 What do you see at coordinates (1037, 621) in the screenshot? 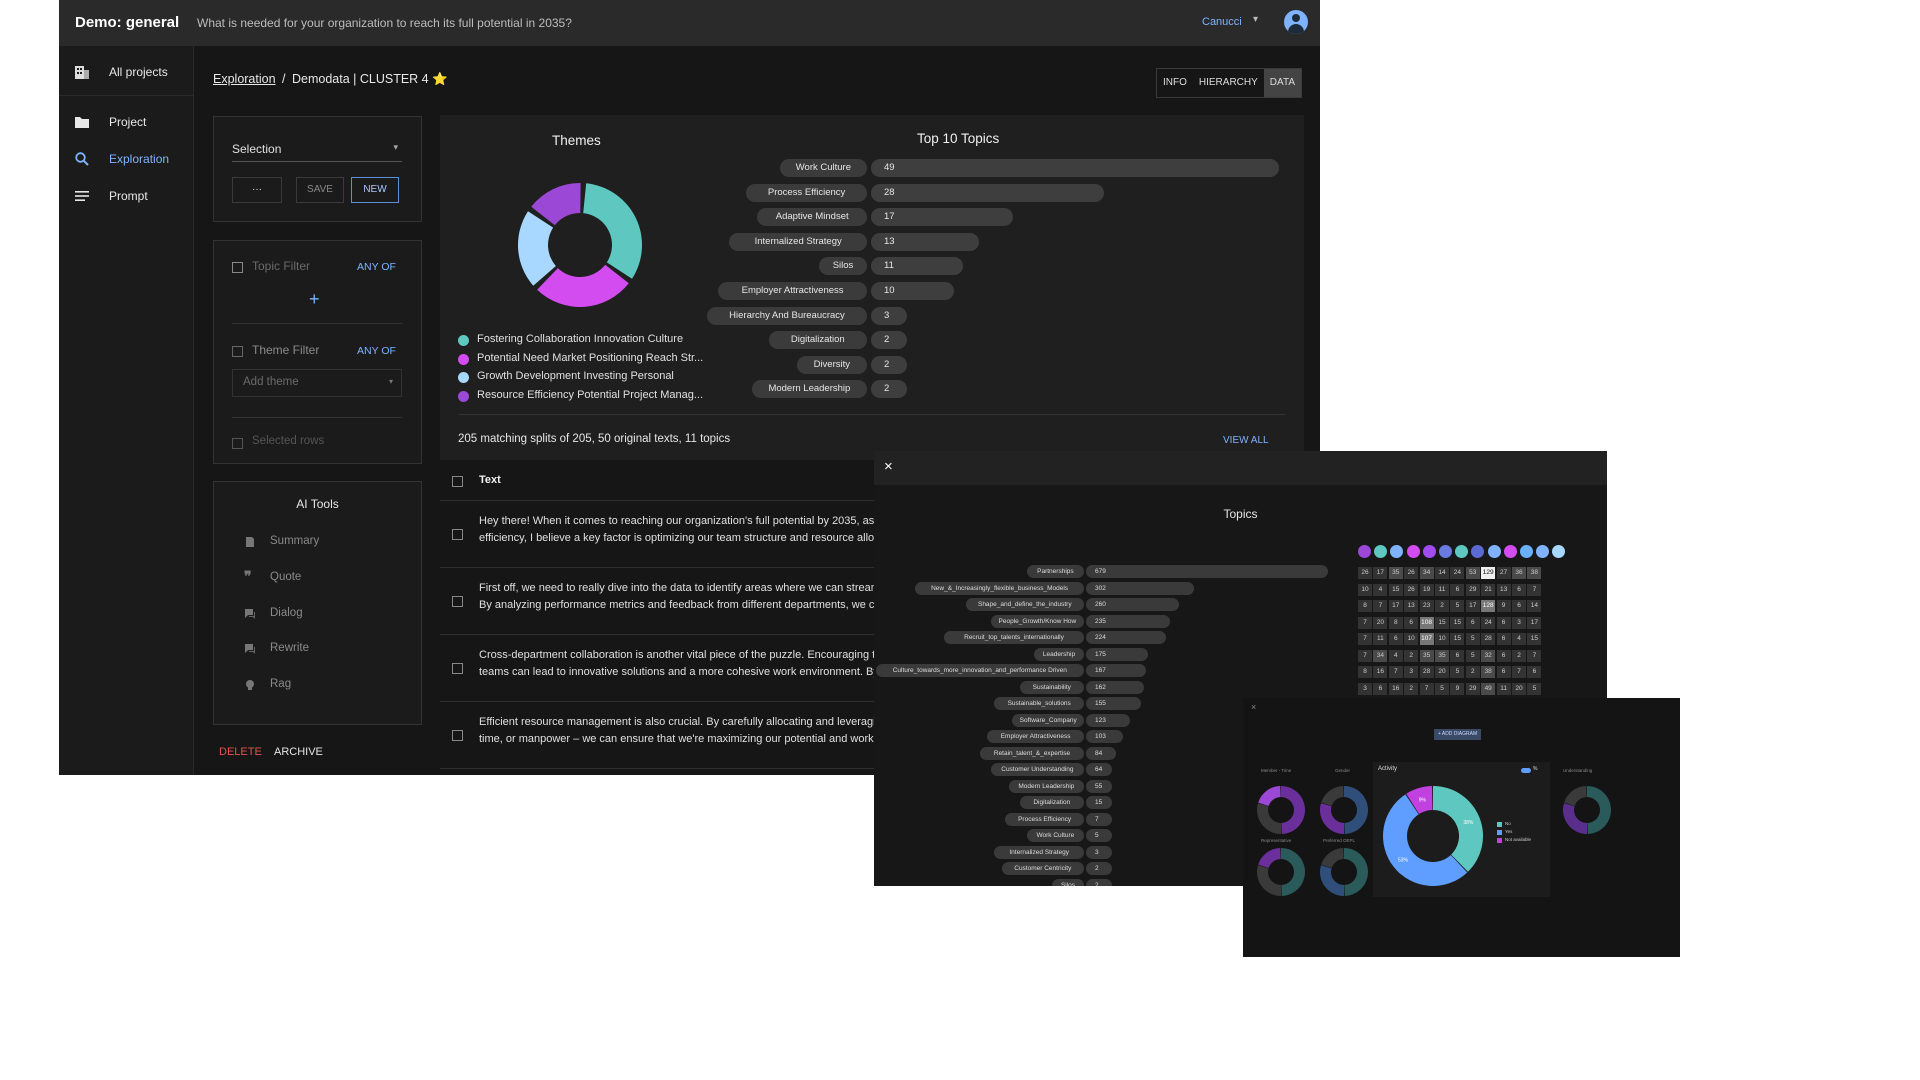
I see `topic-label: People_Growth/Know How` at bounding box center [1037, 621].